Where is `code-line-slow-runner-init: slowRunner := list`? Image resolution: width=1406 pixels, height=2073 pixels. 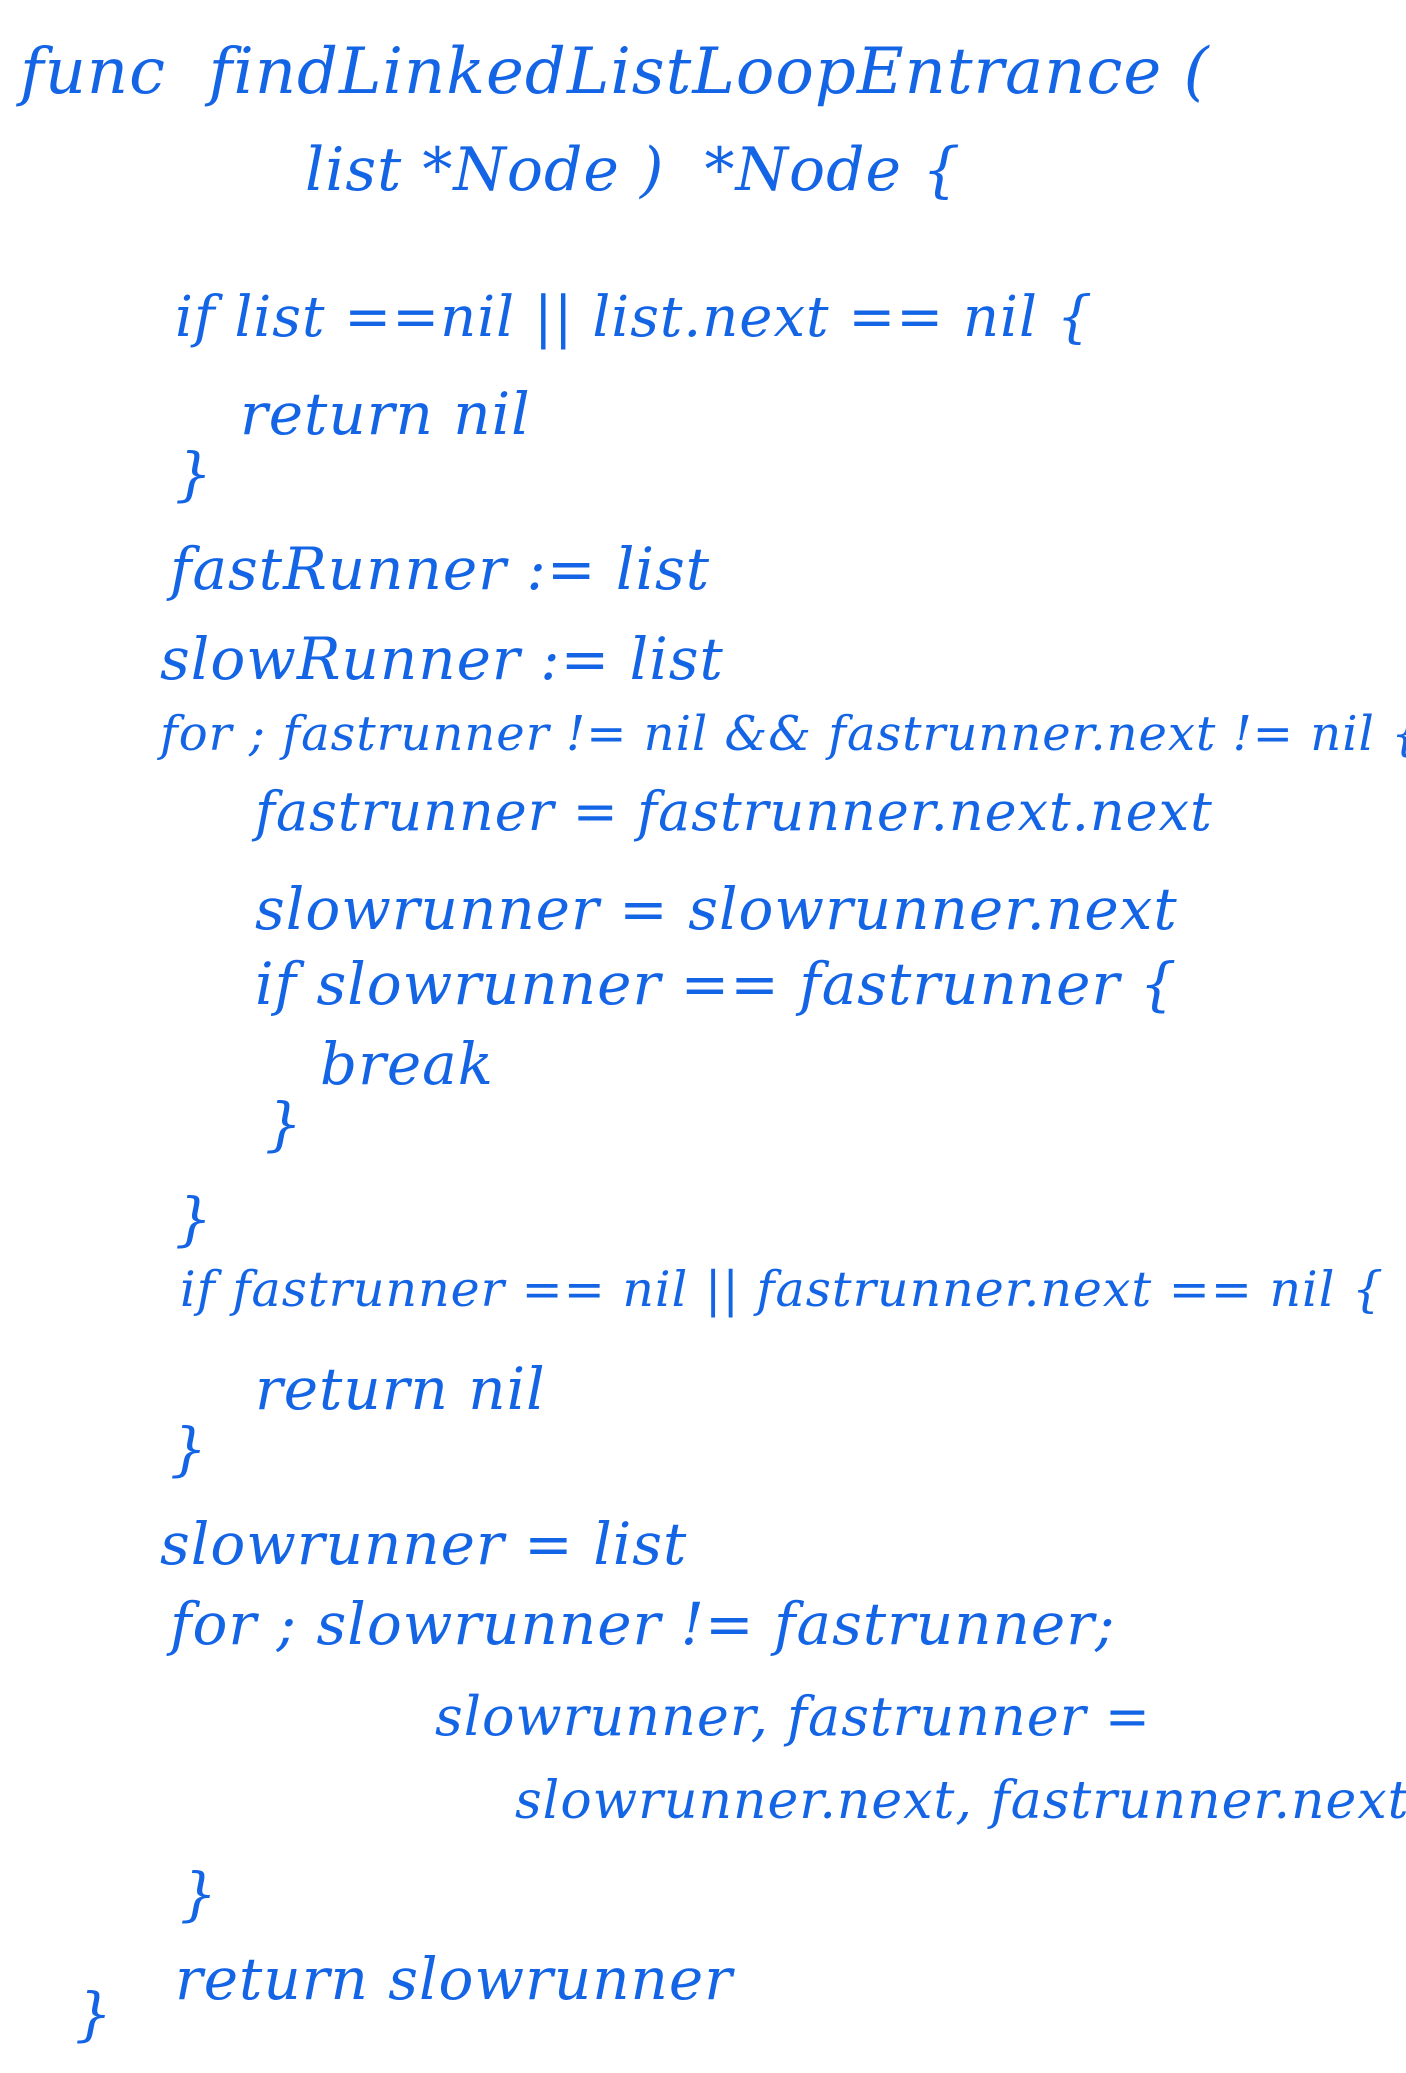 code-line-slow-runner-init: slowRunner := list is located at coordinates (442, 659).